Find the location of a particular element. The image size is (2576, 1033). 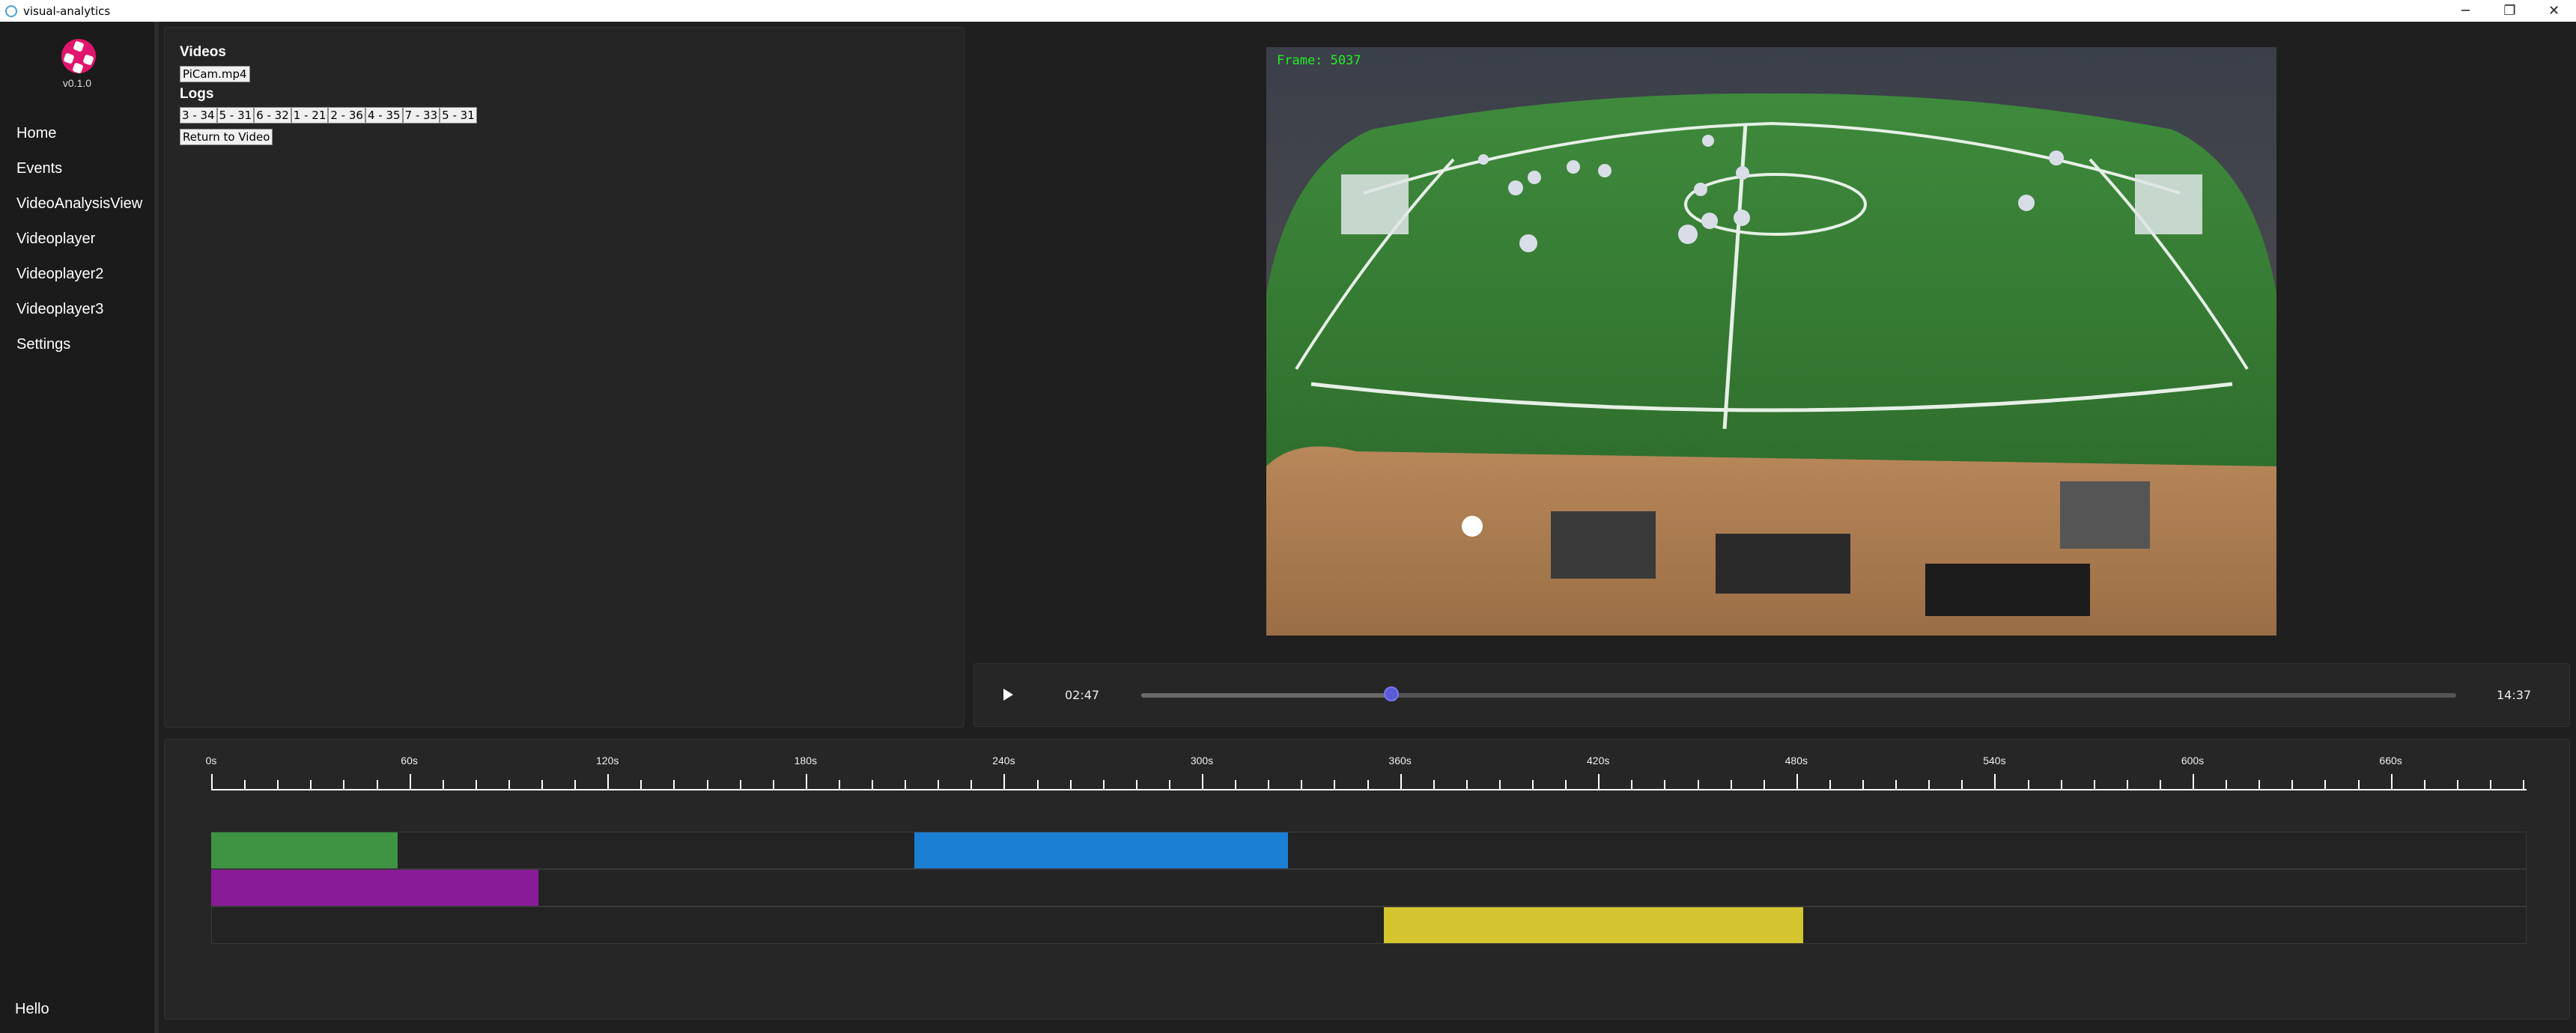

log-button: 2 - 36 is located at coordinates (346, 115).